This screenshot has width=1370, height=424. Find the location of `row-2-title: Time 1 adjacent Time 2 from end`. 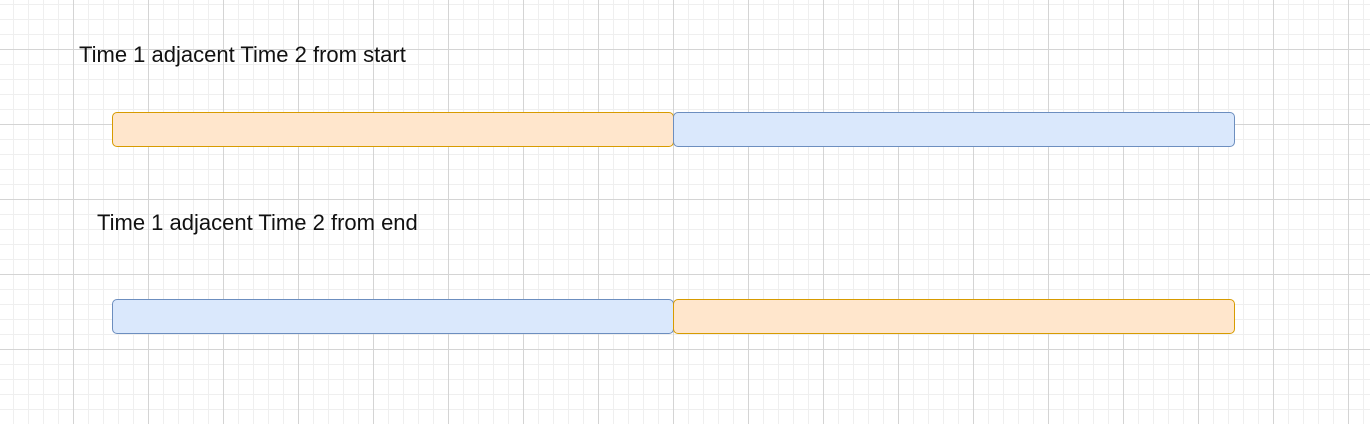

row-2-title: Time 1 adjacent Time 2 from end is located at coordinates (257, 222).